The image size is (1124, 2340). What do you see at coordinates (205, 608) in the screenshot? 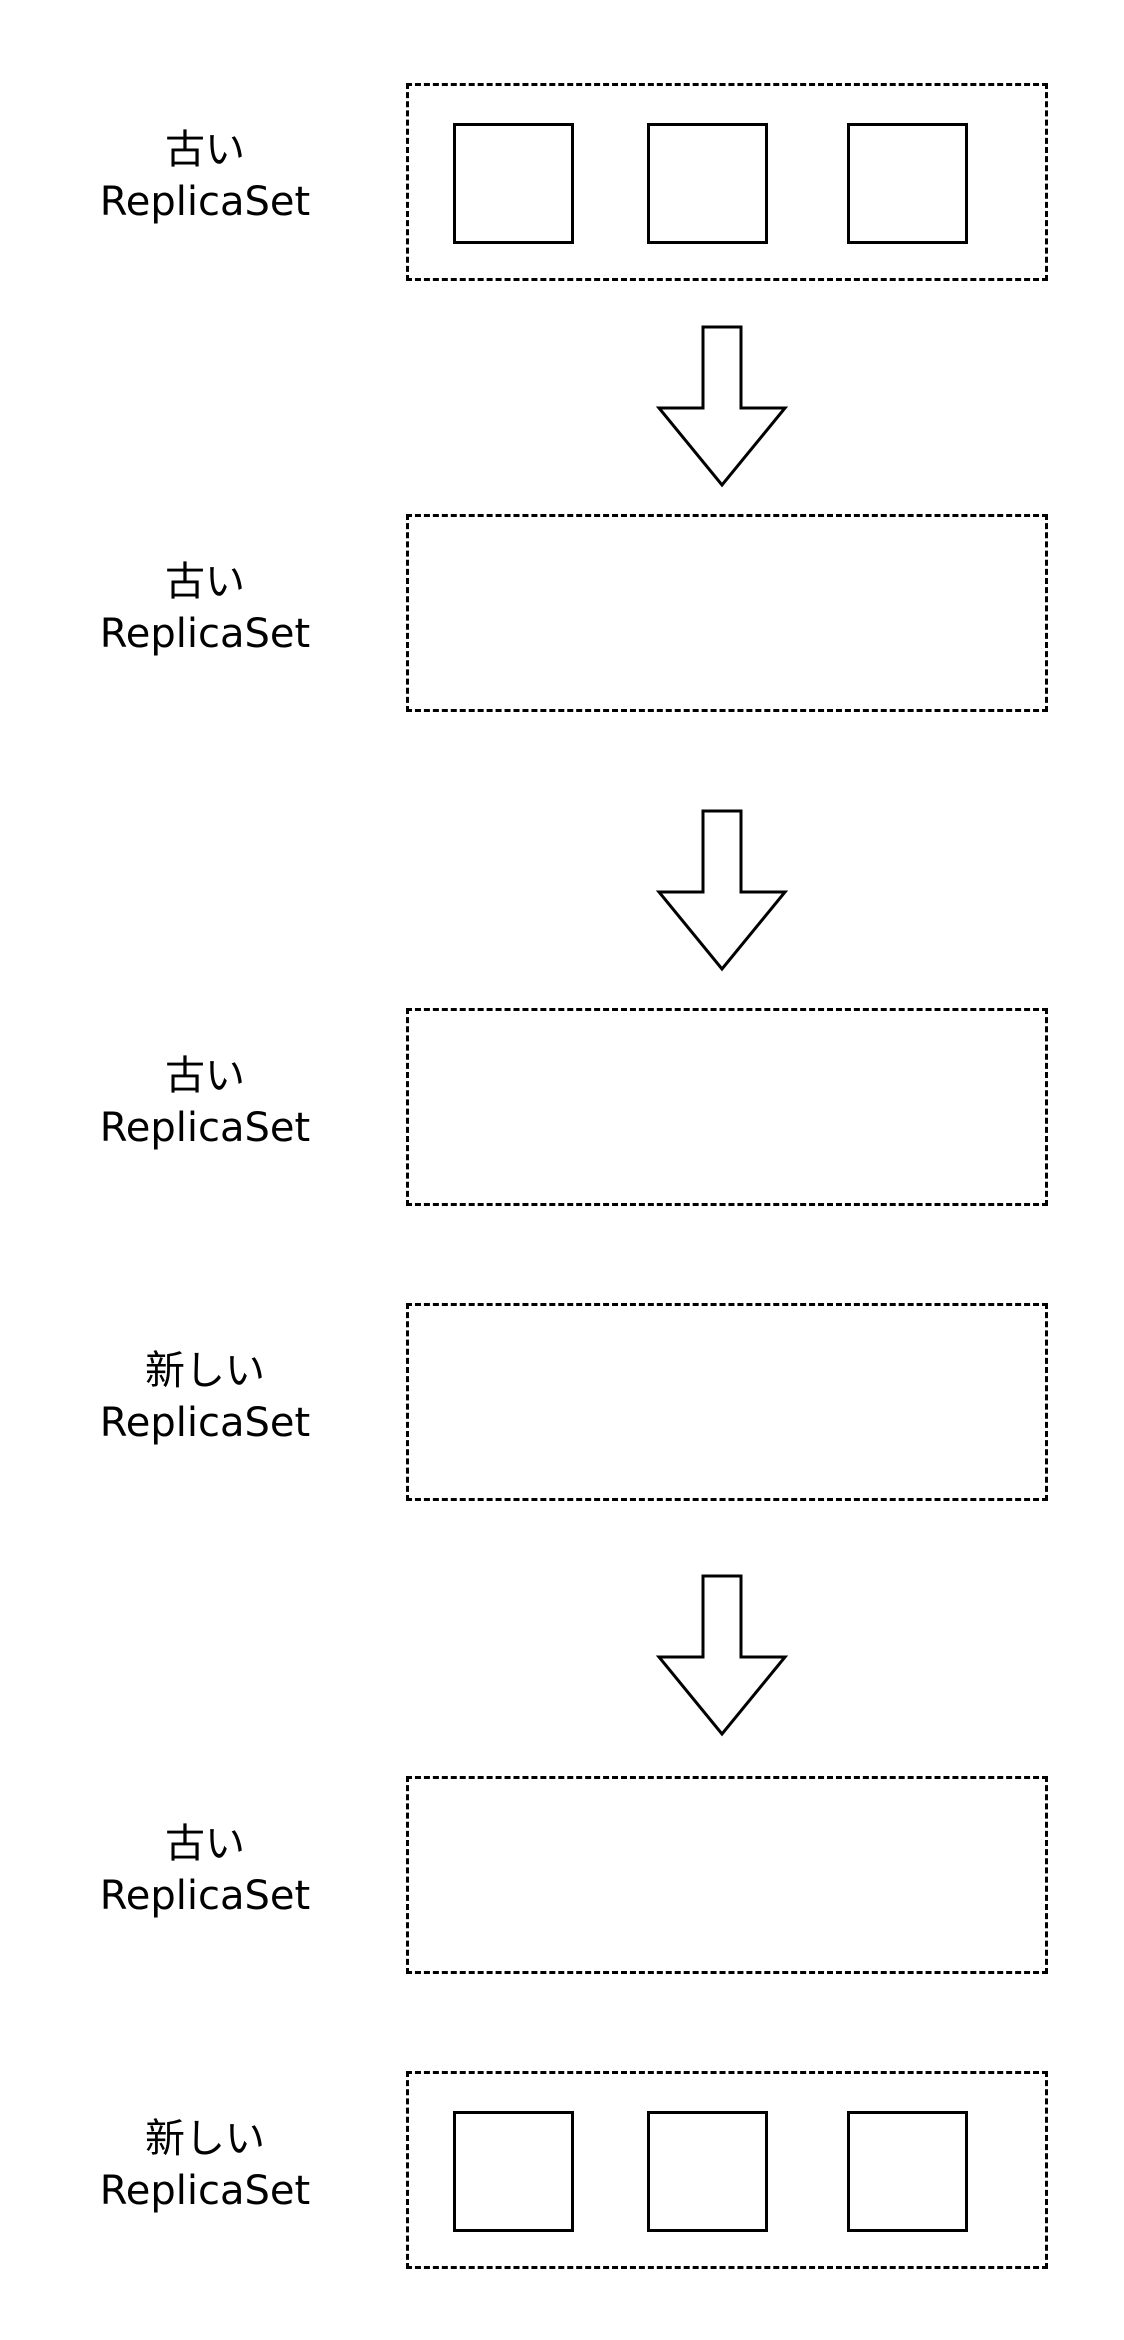
I see `replicaset-label-old-2: 古い ReplicaSet` at bounding box center [205, 608].